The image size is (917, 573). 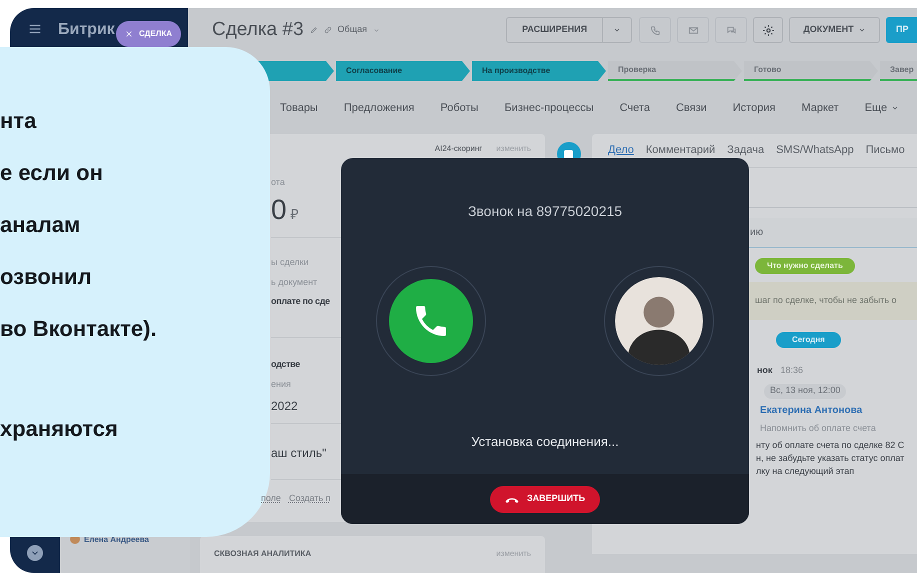 I want to click on field-text: ы сделки, so click(x=290, y=262).